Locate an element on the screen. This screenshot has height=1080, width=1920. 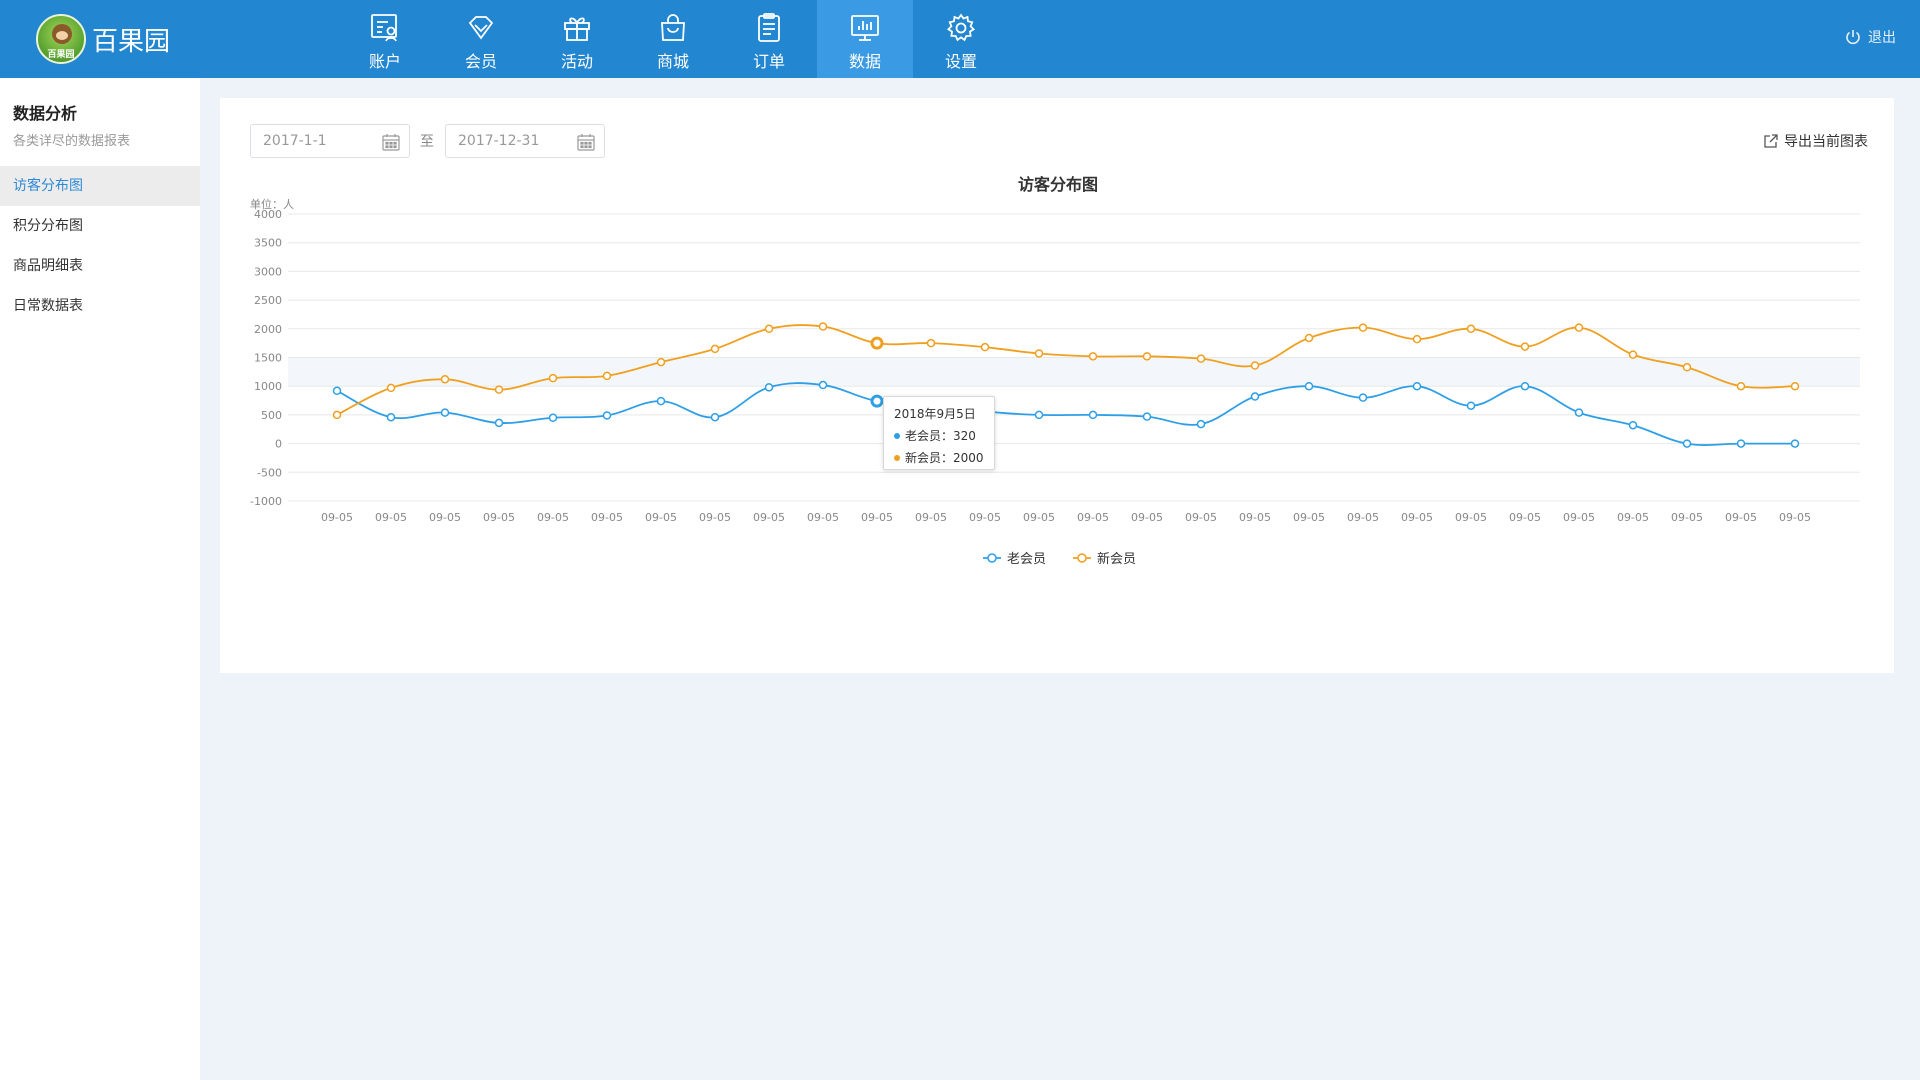
monkey-mascot-icon is located at coordinates (62, 34).